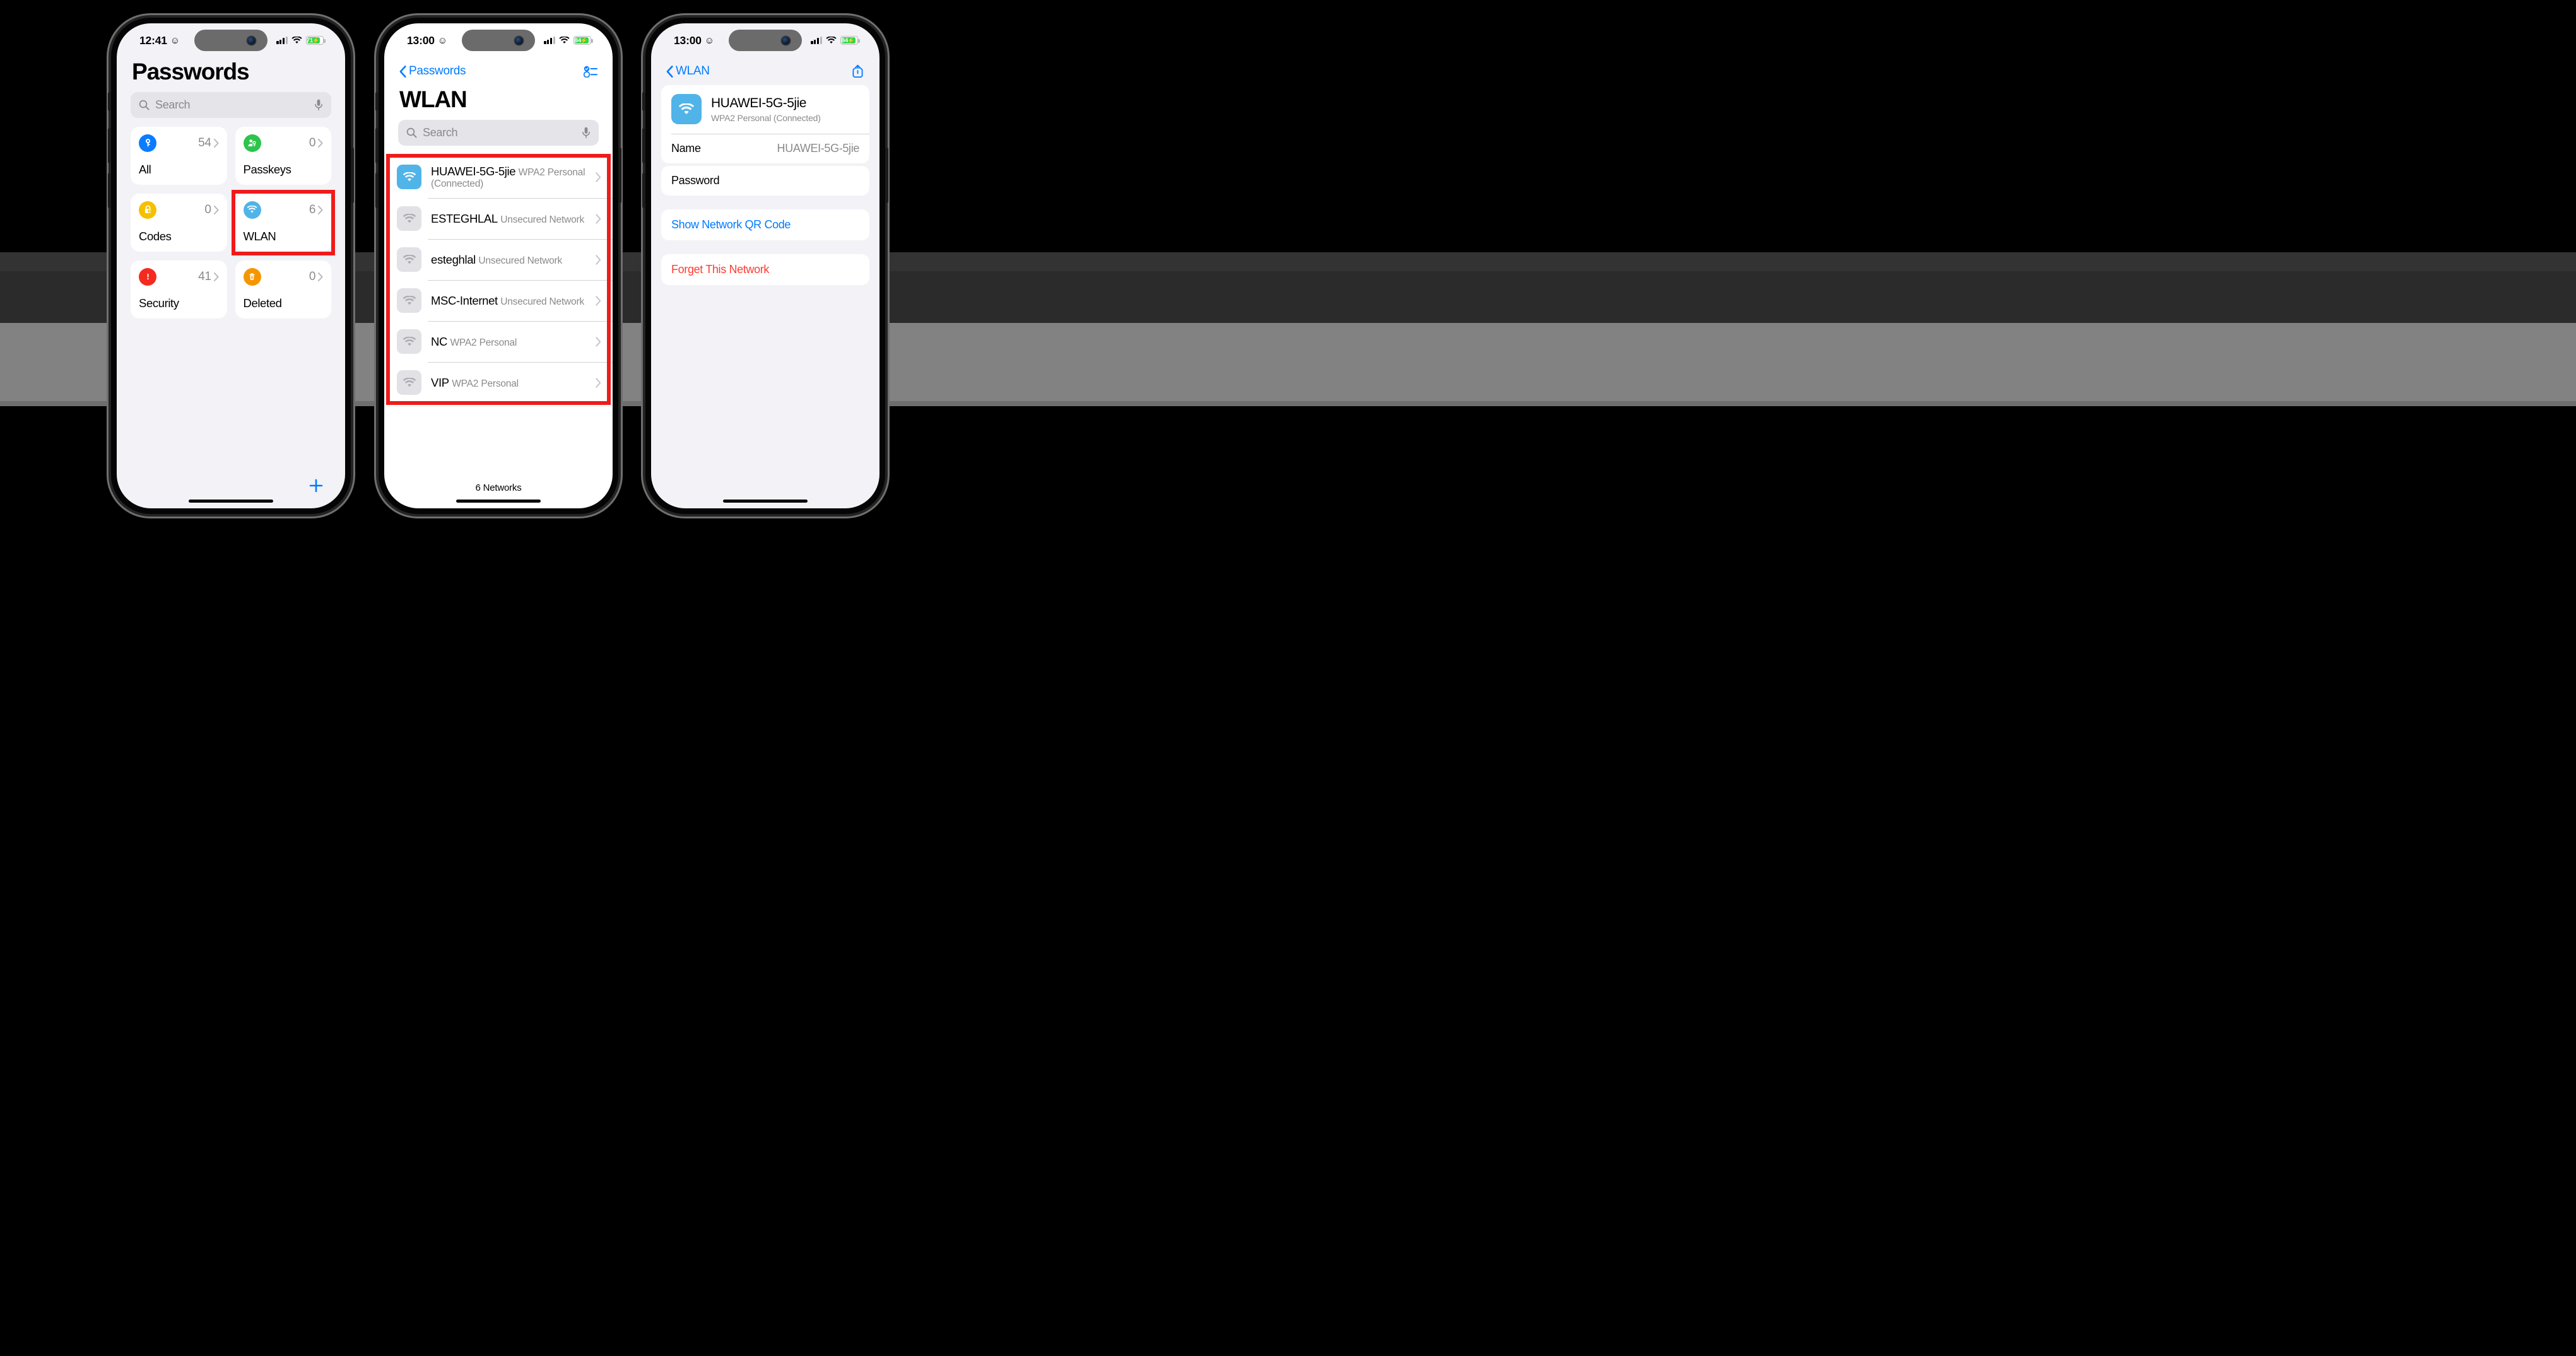 This screenshot has width=2576, height=1356. Describe the element at coordinates (508, 259) in the screenshot. I see `network-text-group: esteghlal Unsecured Network` at that location.